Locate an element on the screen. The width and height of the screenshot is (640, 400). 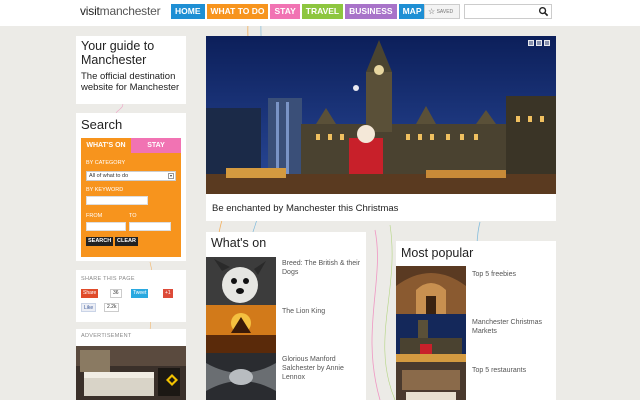
search-title: Search is located at coordinates (102, 124).